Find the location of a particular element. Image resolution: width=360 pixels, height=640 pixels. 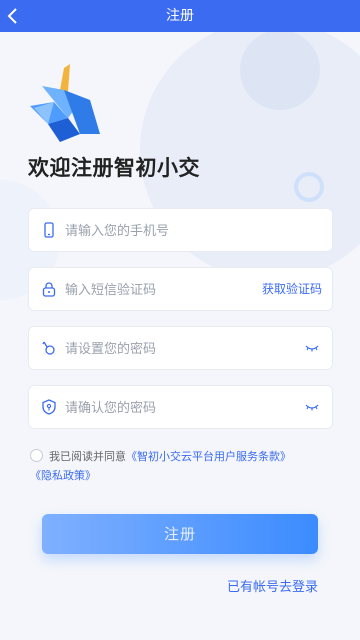

terms-link: 《智初小交云平台用户服务条款》 is located at coordinates (208, 456).